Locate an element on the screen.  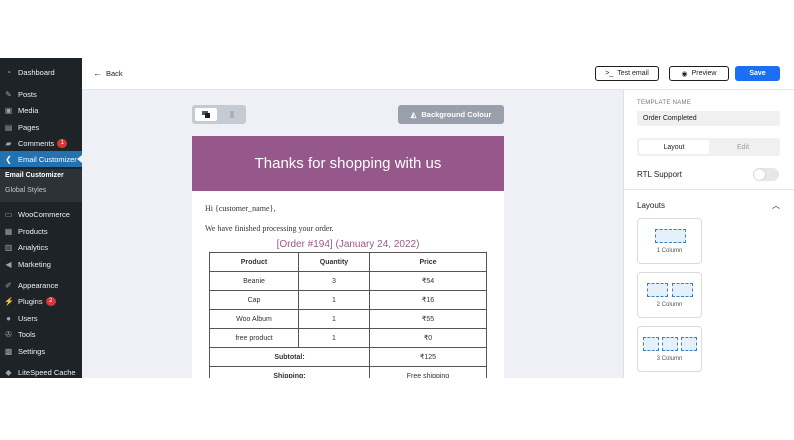
sidebar-item-tools: ✇ Tools is located at coordinates (41, 334).